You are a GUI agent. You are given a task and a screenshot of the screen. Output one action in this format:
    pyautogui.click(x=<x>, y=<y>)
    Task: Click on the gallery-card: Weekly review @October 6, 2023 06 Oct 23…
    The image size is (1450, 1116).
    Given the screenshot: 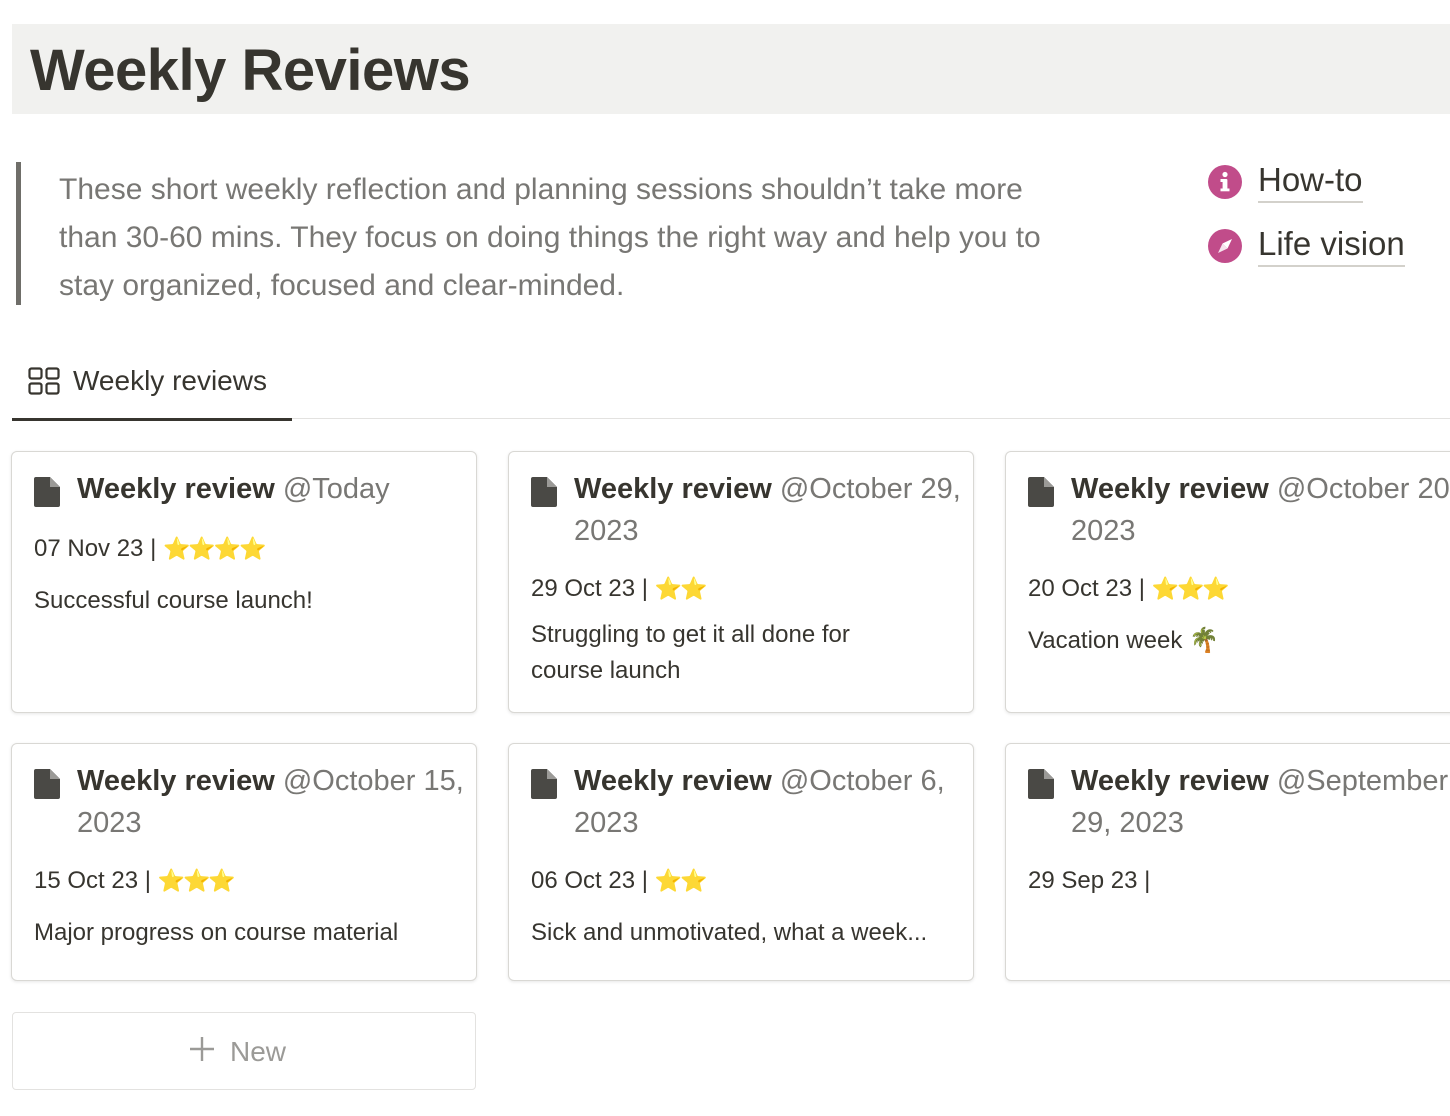 What is the action you would take?
    pyautogui.click(x=741, y=862)
    